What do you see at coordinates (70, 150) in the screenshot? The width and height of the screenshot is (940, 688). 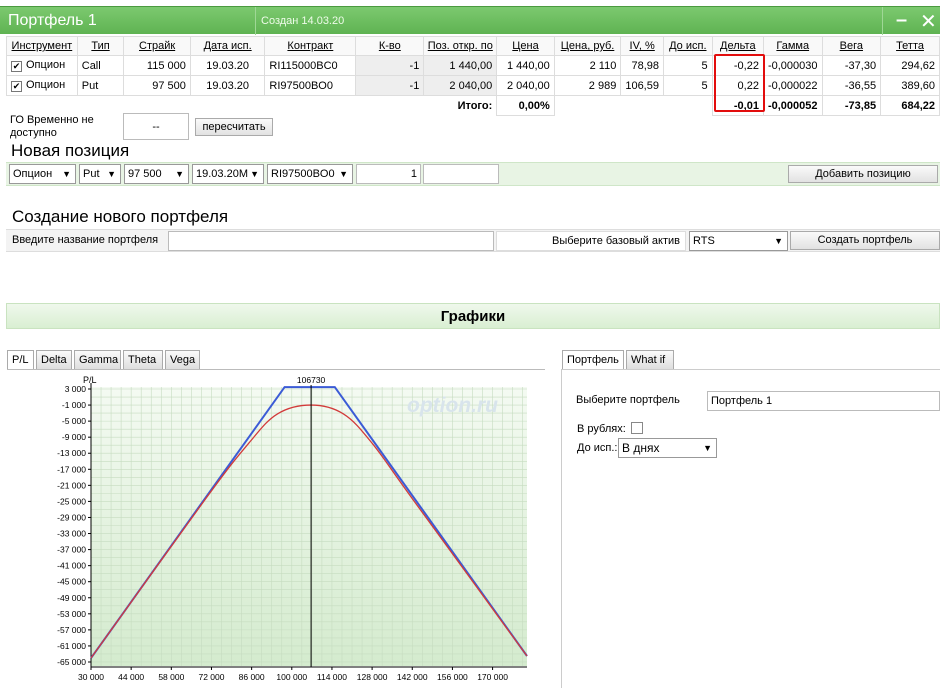 I see `new-position-heading: Новая позиция` at bounding box center [70, 150].